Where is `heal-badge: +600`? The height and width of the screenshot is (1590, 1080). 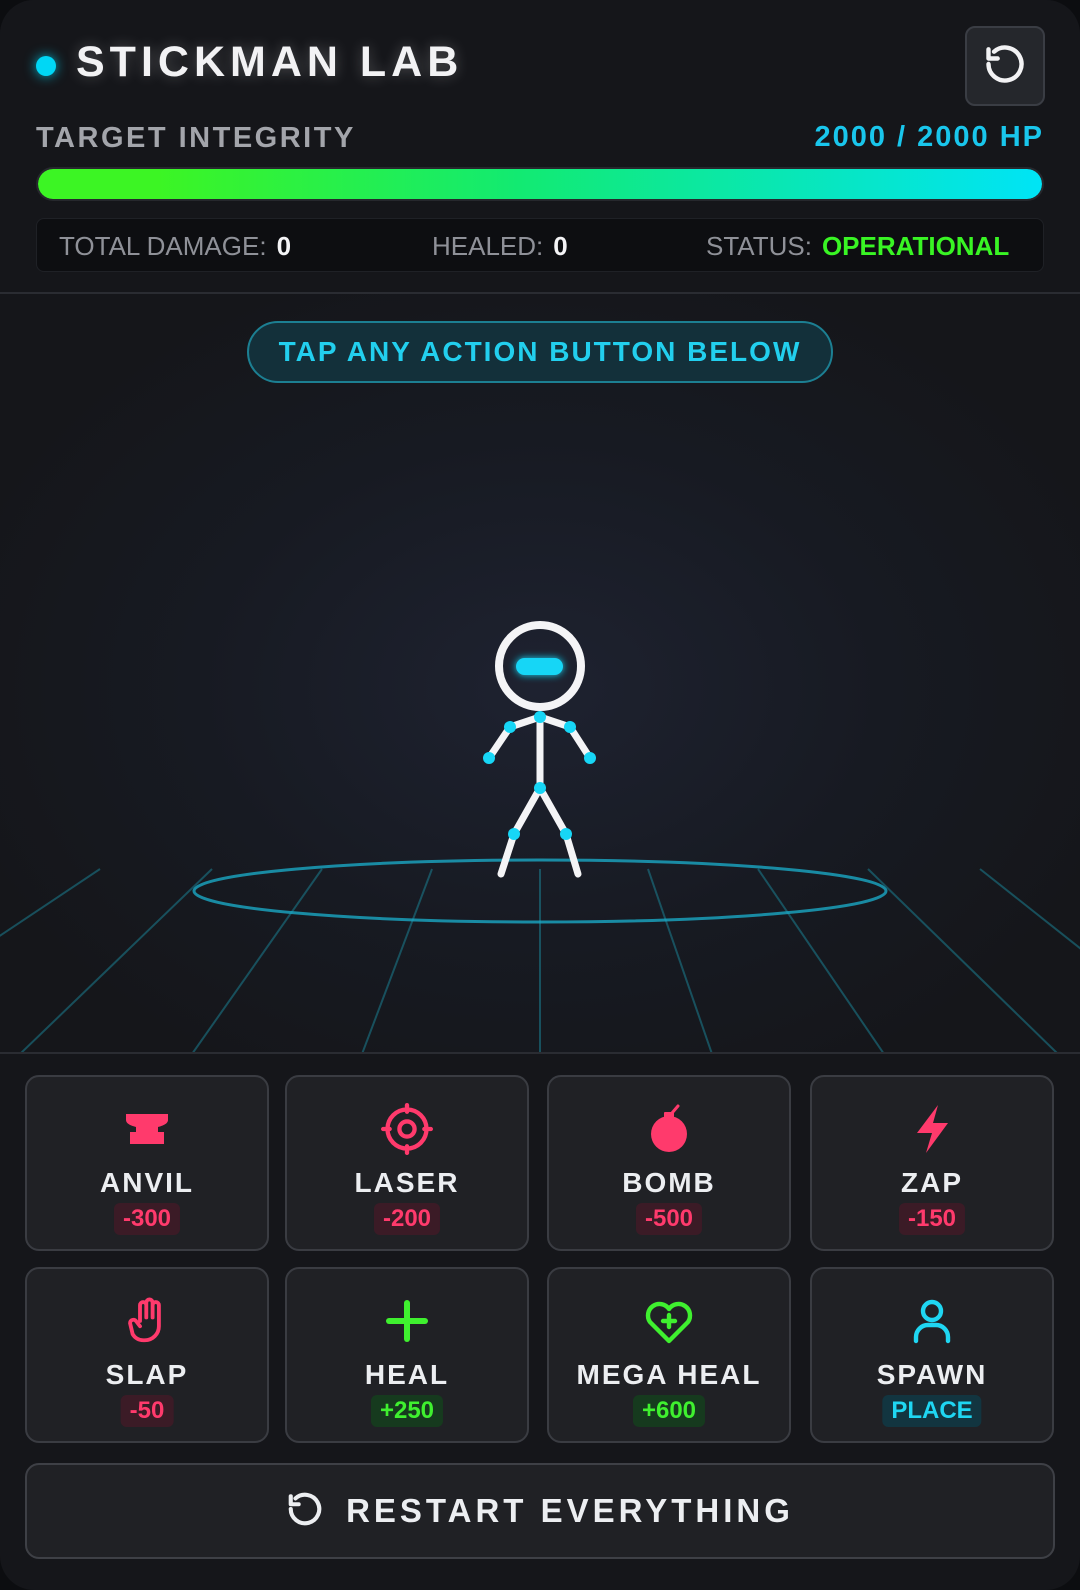 heal-badge: +600 is located at coordinates (669, 1411).